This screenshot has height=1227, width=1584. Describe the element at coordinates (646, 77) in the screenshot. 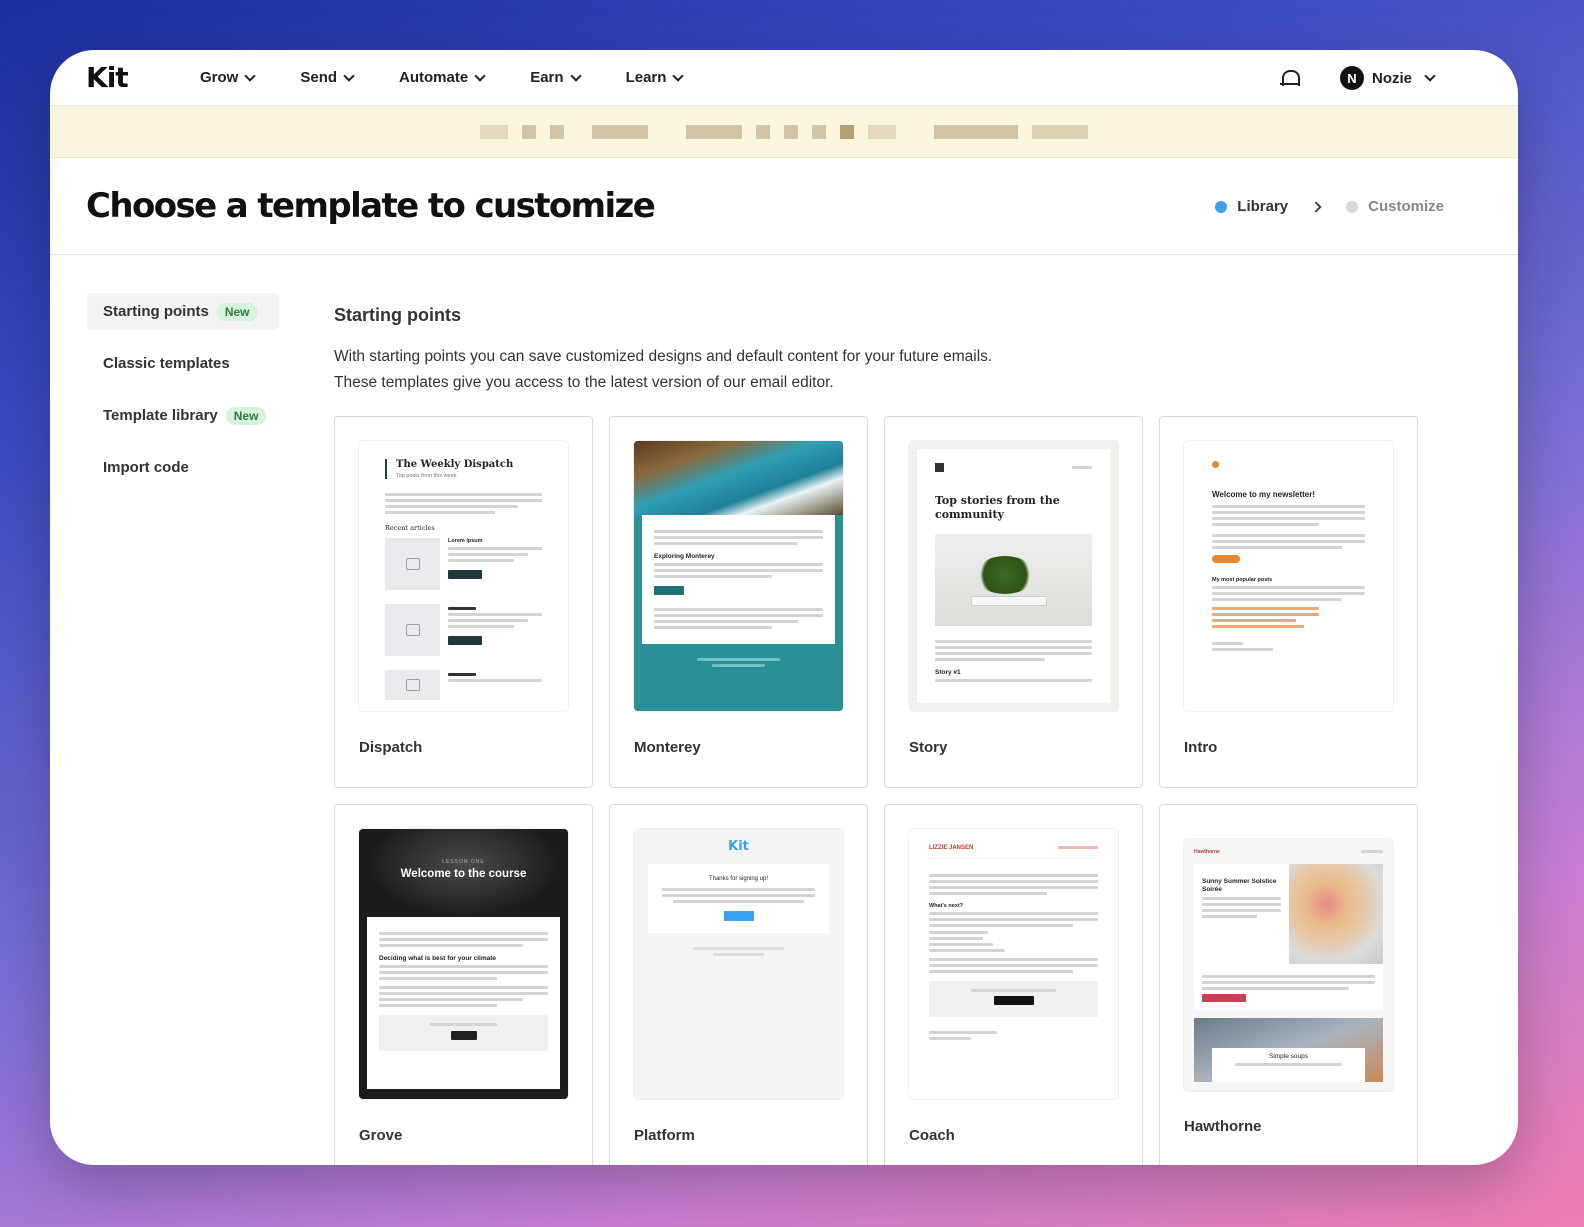

I see `nav-label: Learn` at that location.